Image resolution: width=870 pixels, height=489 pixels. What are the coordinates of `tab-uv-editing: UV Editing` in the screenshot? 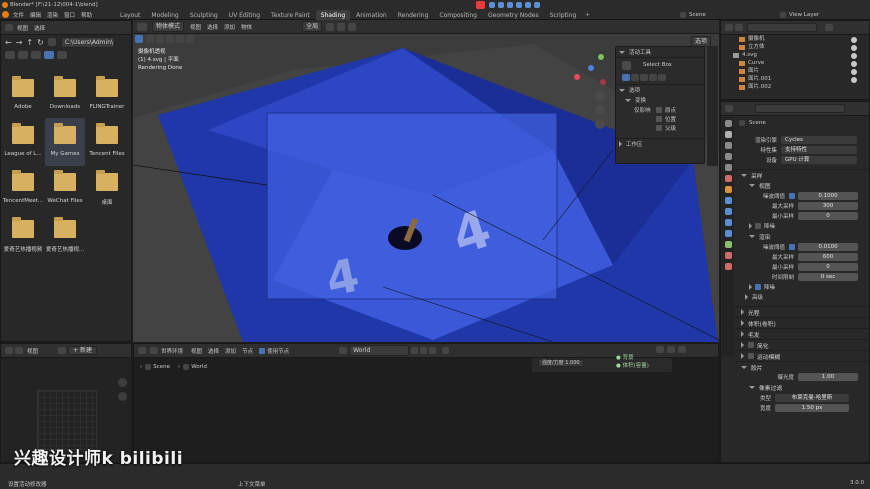 It's located at (244, 15).